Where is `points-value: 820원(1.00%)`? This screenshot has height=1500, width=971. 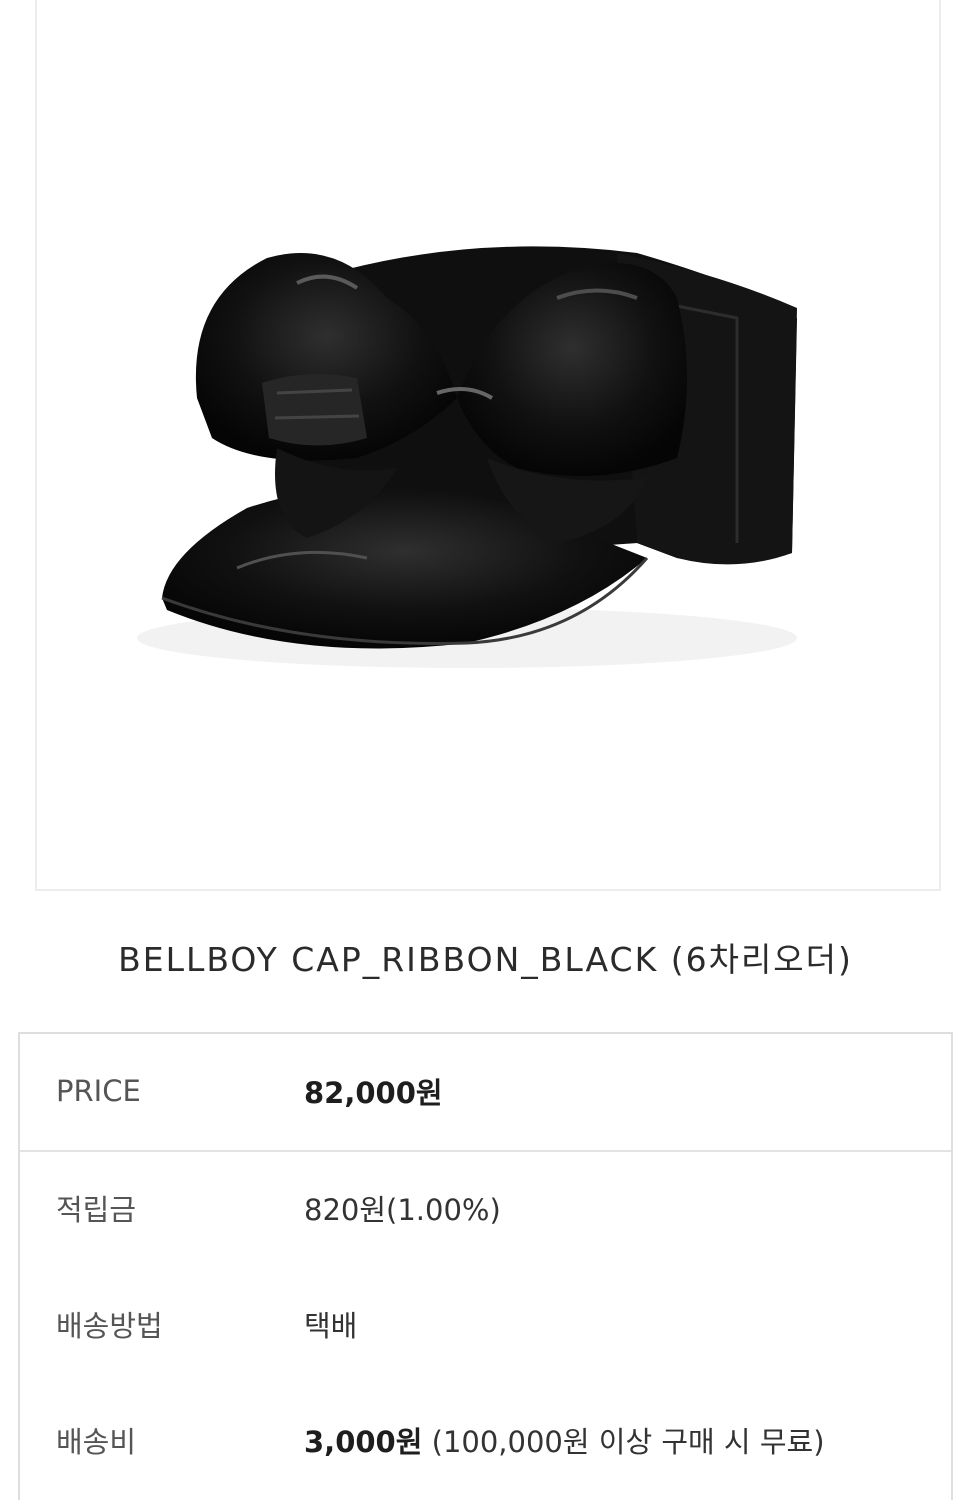 points-value: 820원(1.00%) is located at coordinates (402, 1210).